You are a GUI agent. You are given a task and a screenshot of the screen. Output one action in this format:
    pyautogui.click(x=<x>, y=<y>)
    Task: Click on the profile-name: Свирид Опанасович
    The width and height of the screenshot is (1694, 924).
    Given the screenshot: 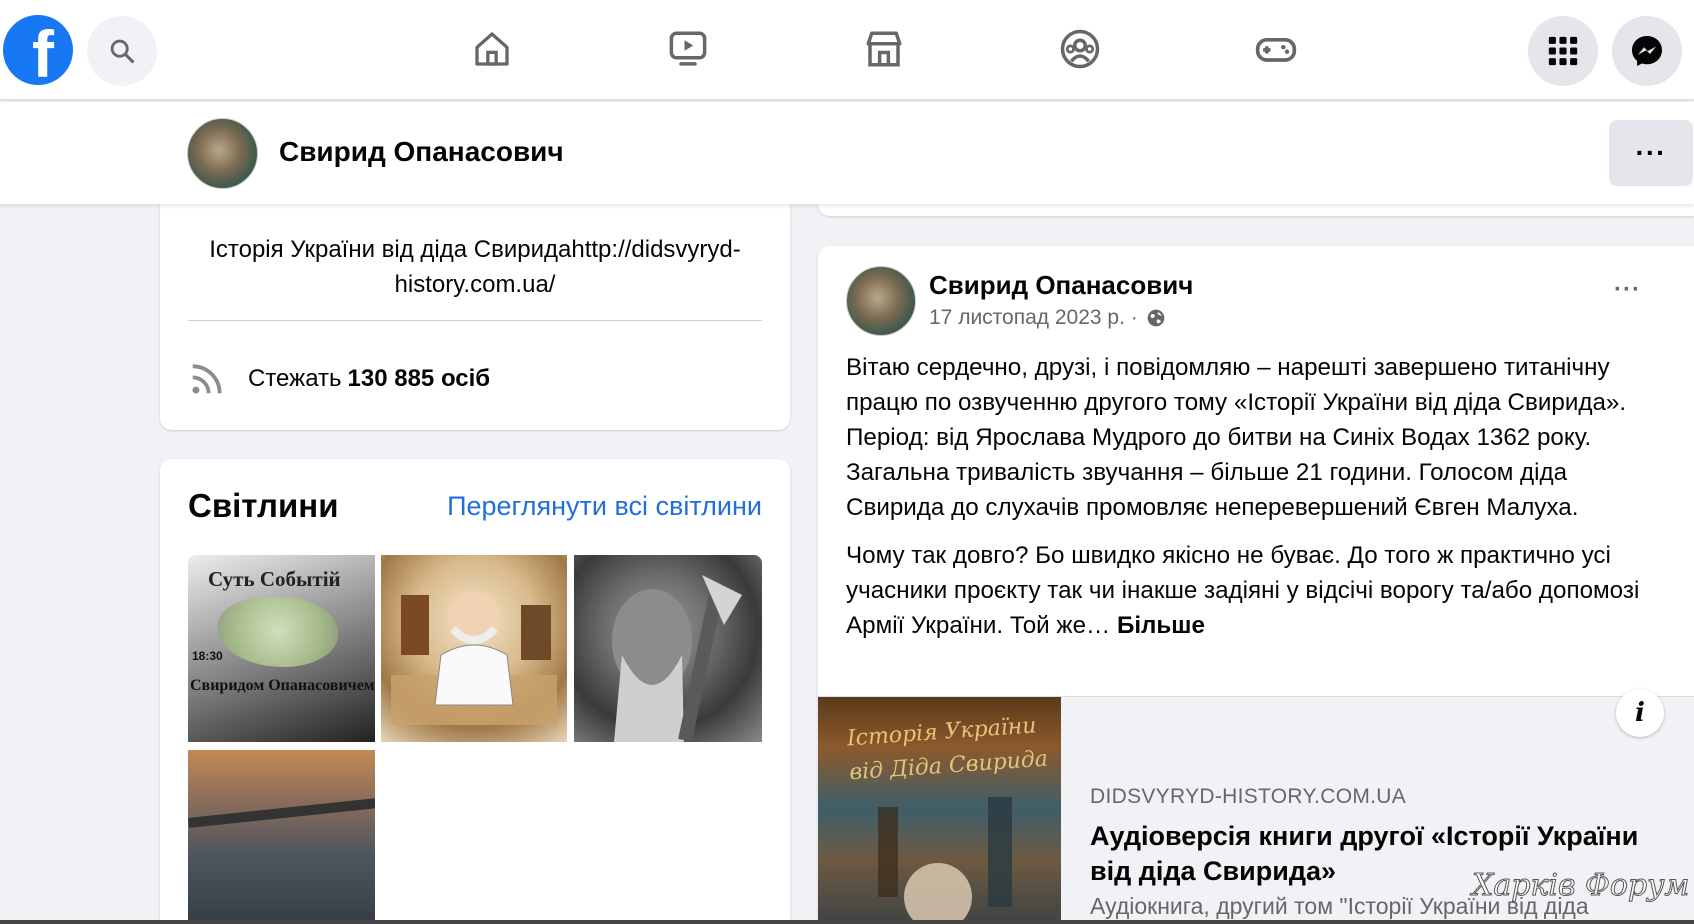 What is the action you would take?
    pyautogui.click(x=421, y=152)
    